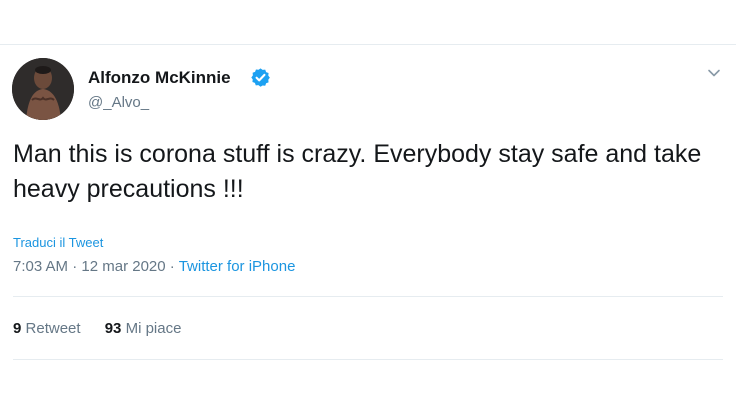 This screenshot has height=414, width=736. What do you see at coordinates (237, 266) in the screenshot?
I see `tweet-source: Twitter for iPhone` at bounding box center [237, 266].